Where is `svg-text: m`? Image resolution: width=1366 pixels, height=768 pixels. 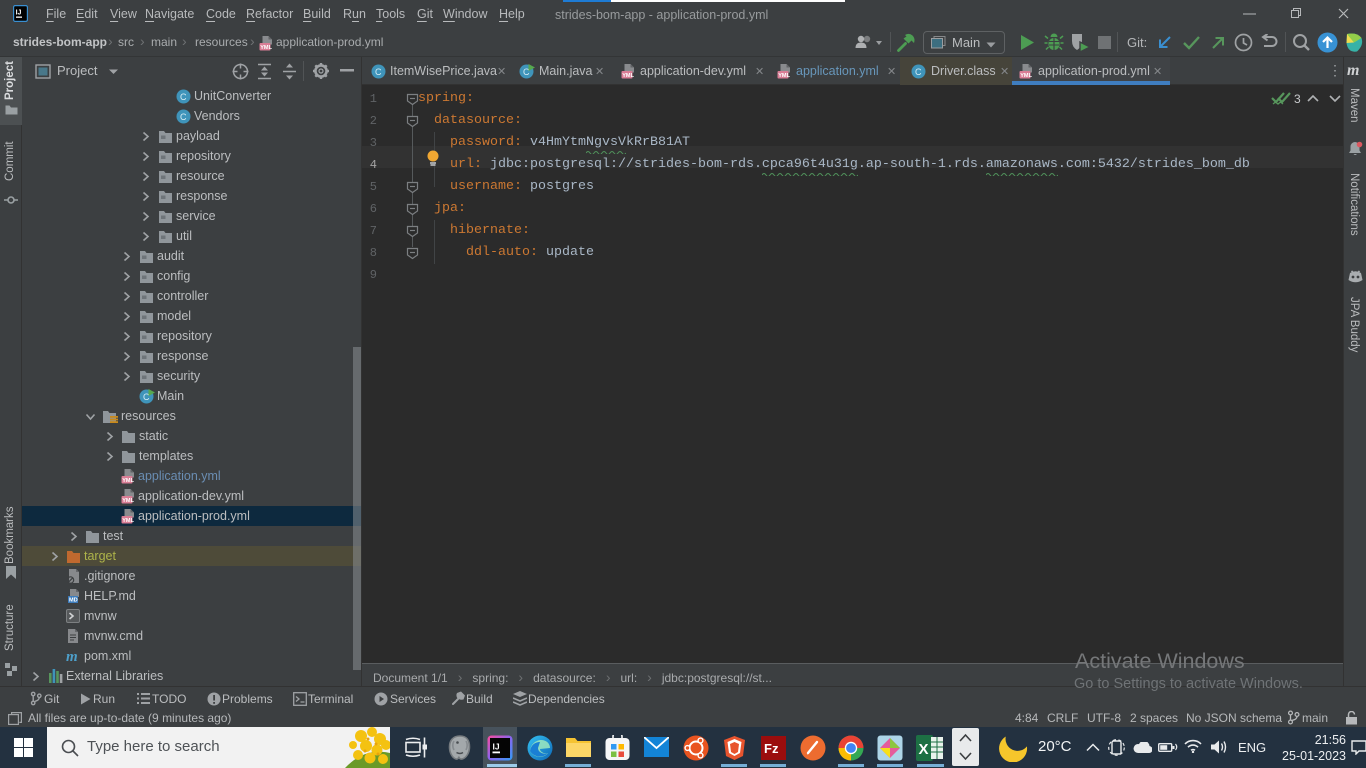
svg-text: m is located at coordinates (72, 656).